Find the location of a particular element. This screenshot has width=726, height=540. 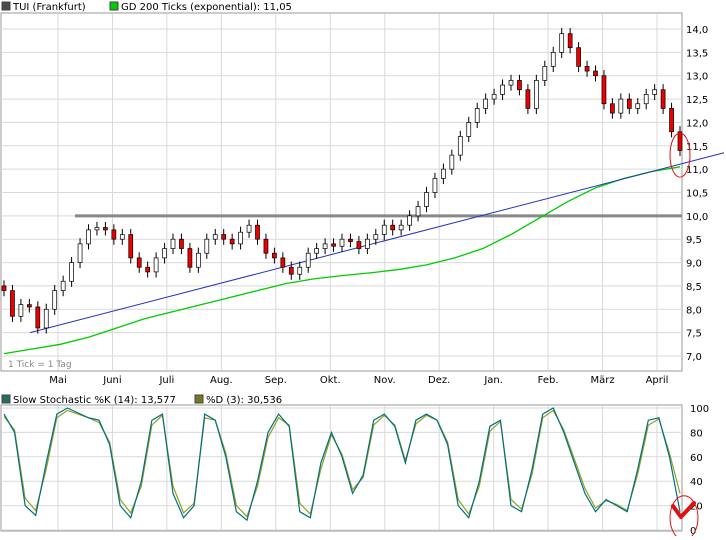

time-tick-label: Sep. is located at coordinates (276, 380).